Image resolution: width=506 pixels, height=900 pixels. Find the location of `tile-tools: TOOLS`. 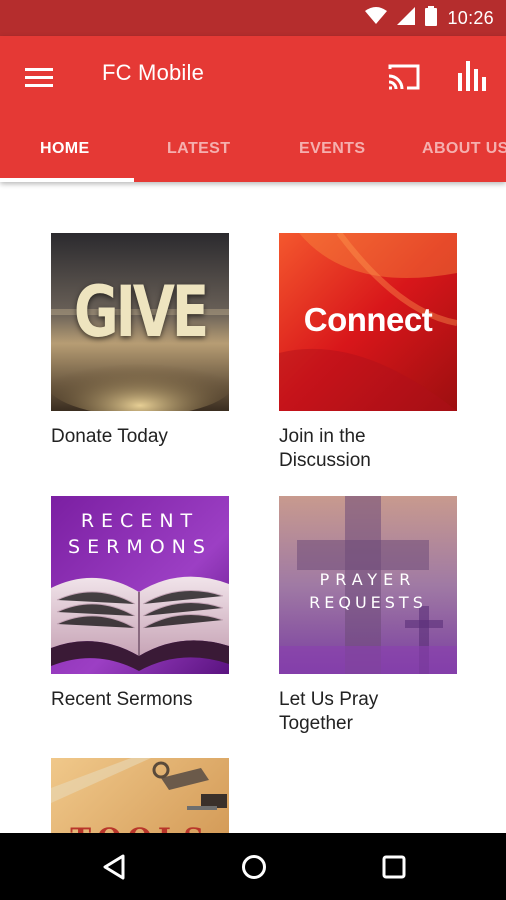

tile-tools: TOOLS is located at coordinates (140, 795).